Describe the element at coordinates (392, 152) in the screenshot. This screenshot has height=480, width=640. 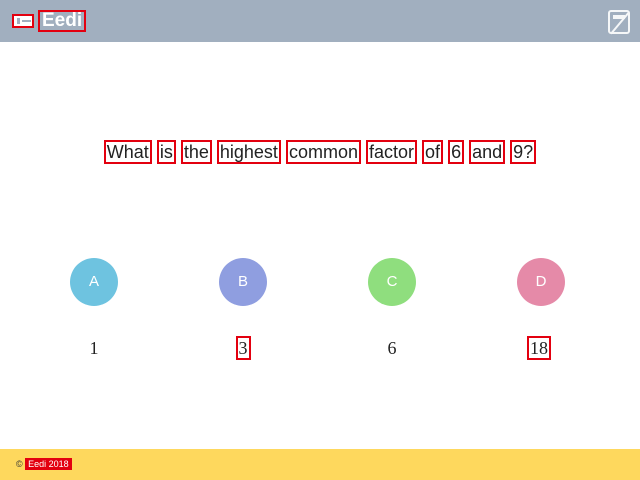
I see `question-word: factor` at that location.